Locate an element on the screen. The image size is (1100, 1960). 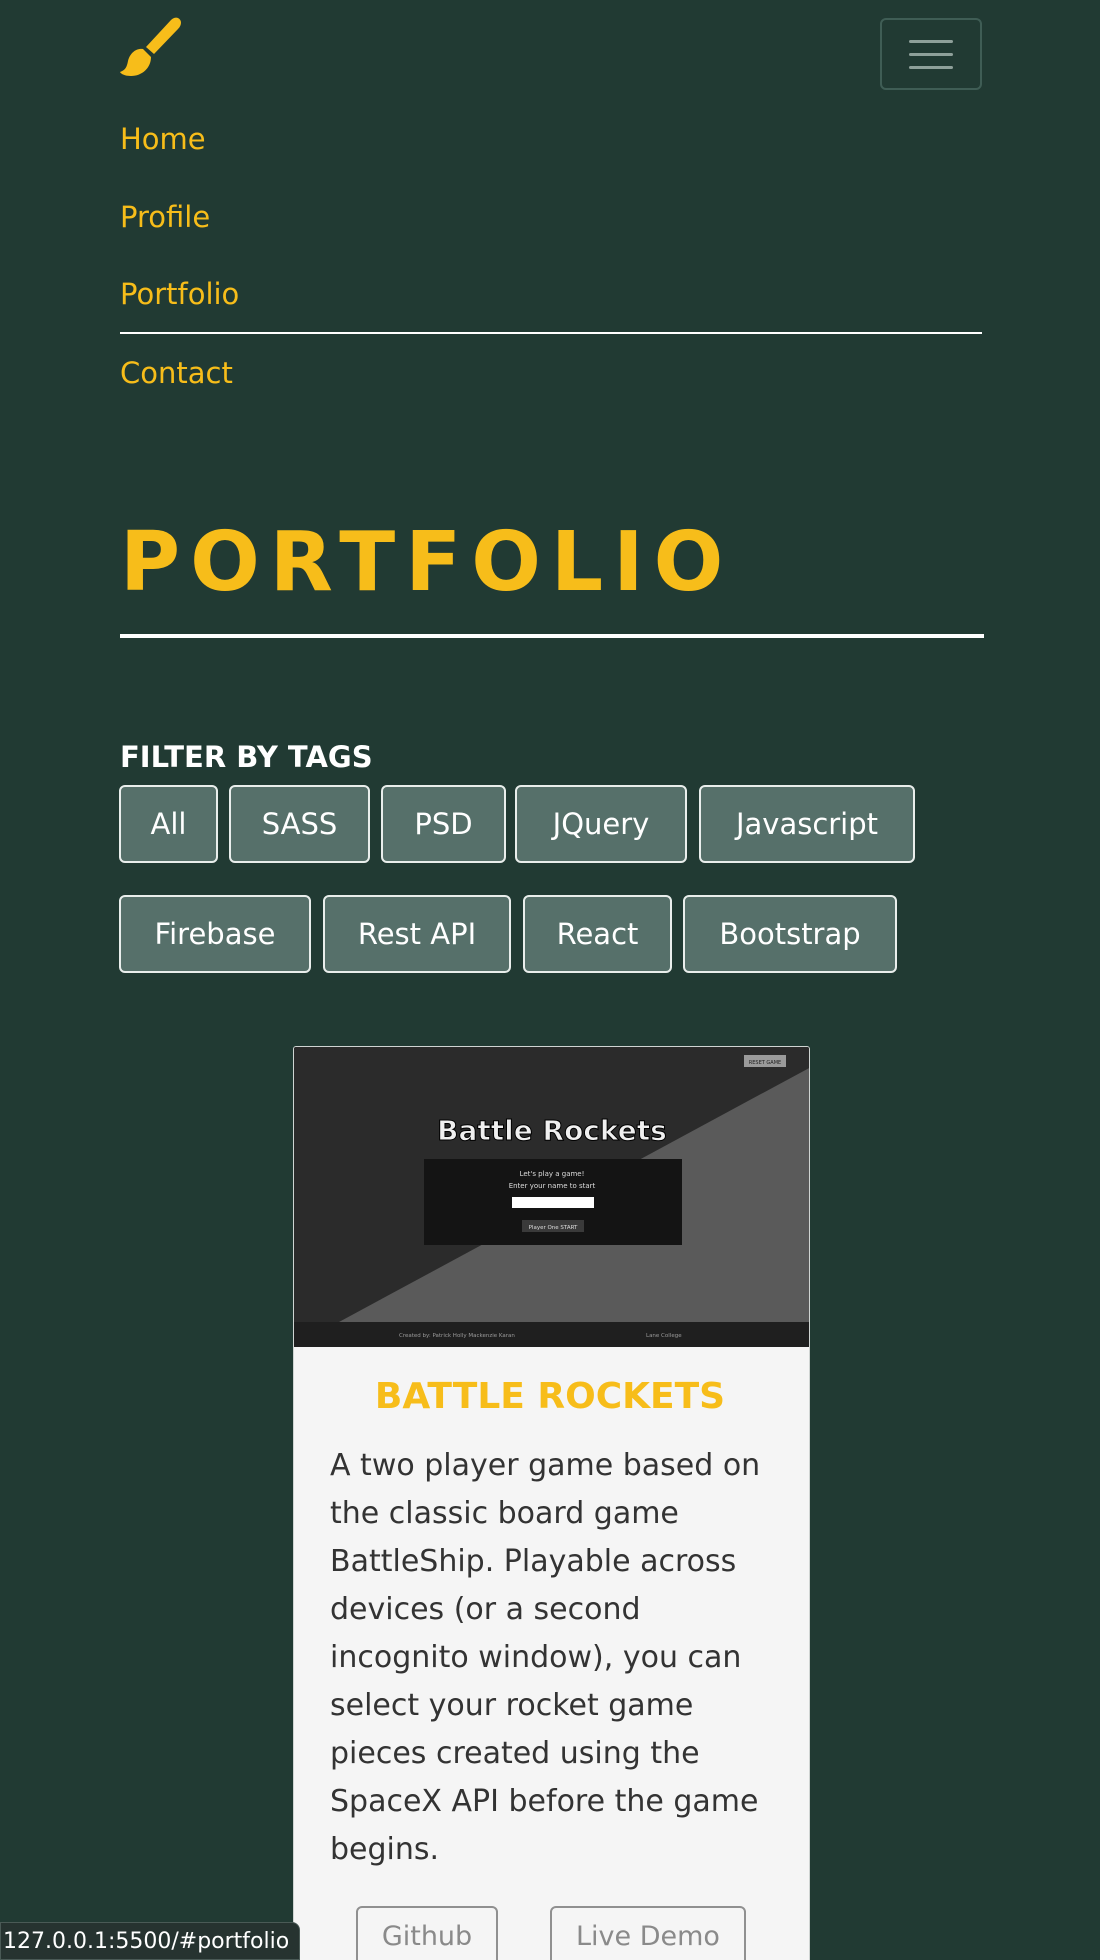
project-title: BATTLE ROCKETS is located at coordinates (550, 1396).